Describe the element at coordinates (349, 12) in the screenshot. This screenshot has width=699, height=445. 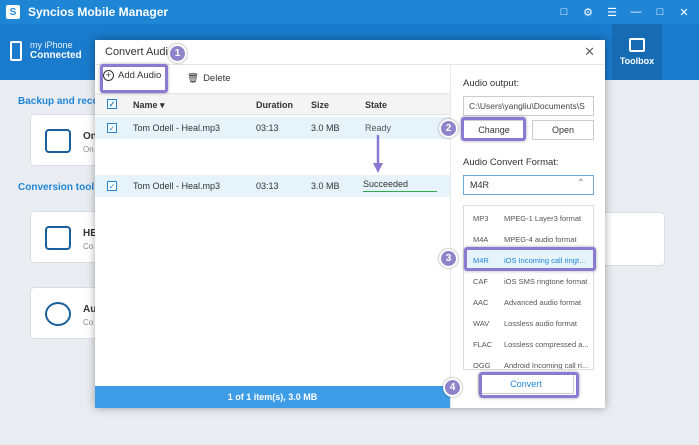
I see `app-titlebar: S Syncios Mobile Manager □ ⚙ ☰ — □ ✕` at that location.